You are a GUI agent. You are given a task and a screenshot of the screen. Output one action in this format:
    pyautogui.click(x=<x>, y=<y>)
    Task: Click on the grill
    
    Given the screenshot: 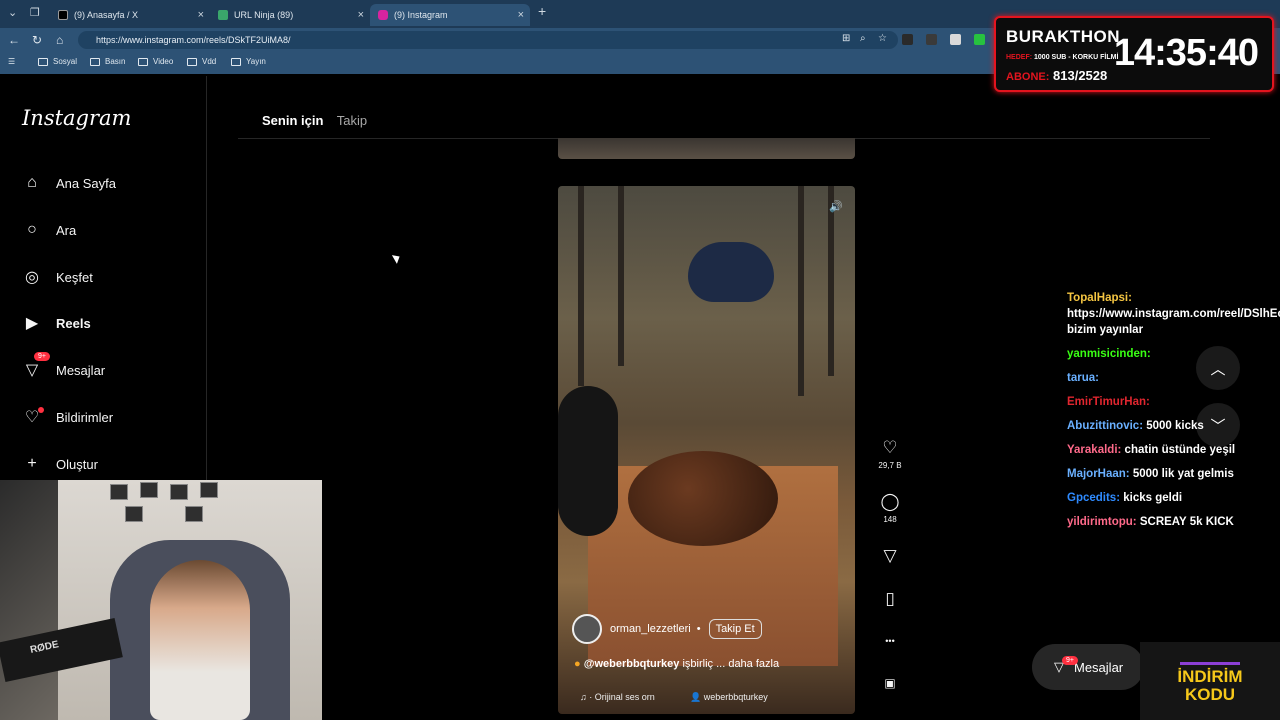 What is the action you would take?
    pyautogui.click(x=731, y=272)
    